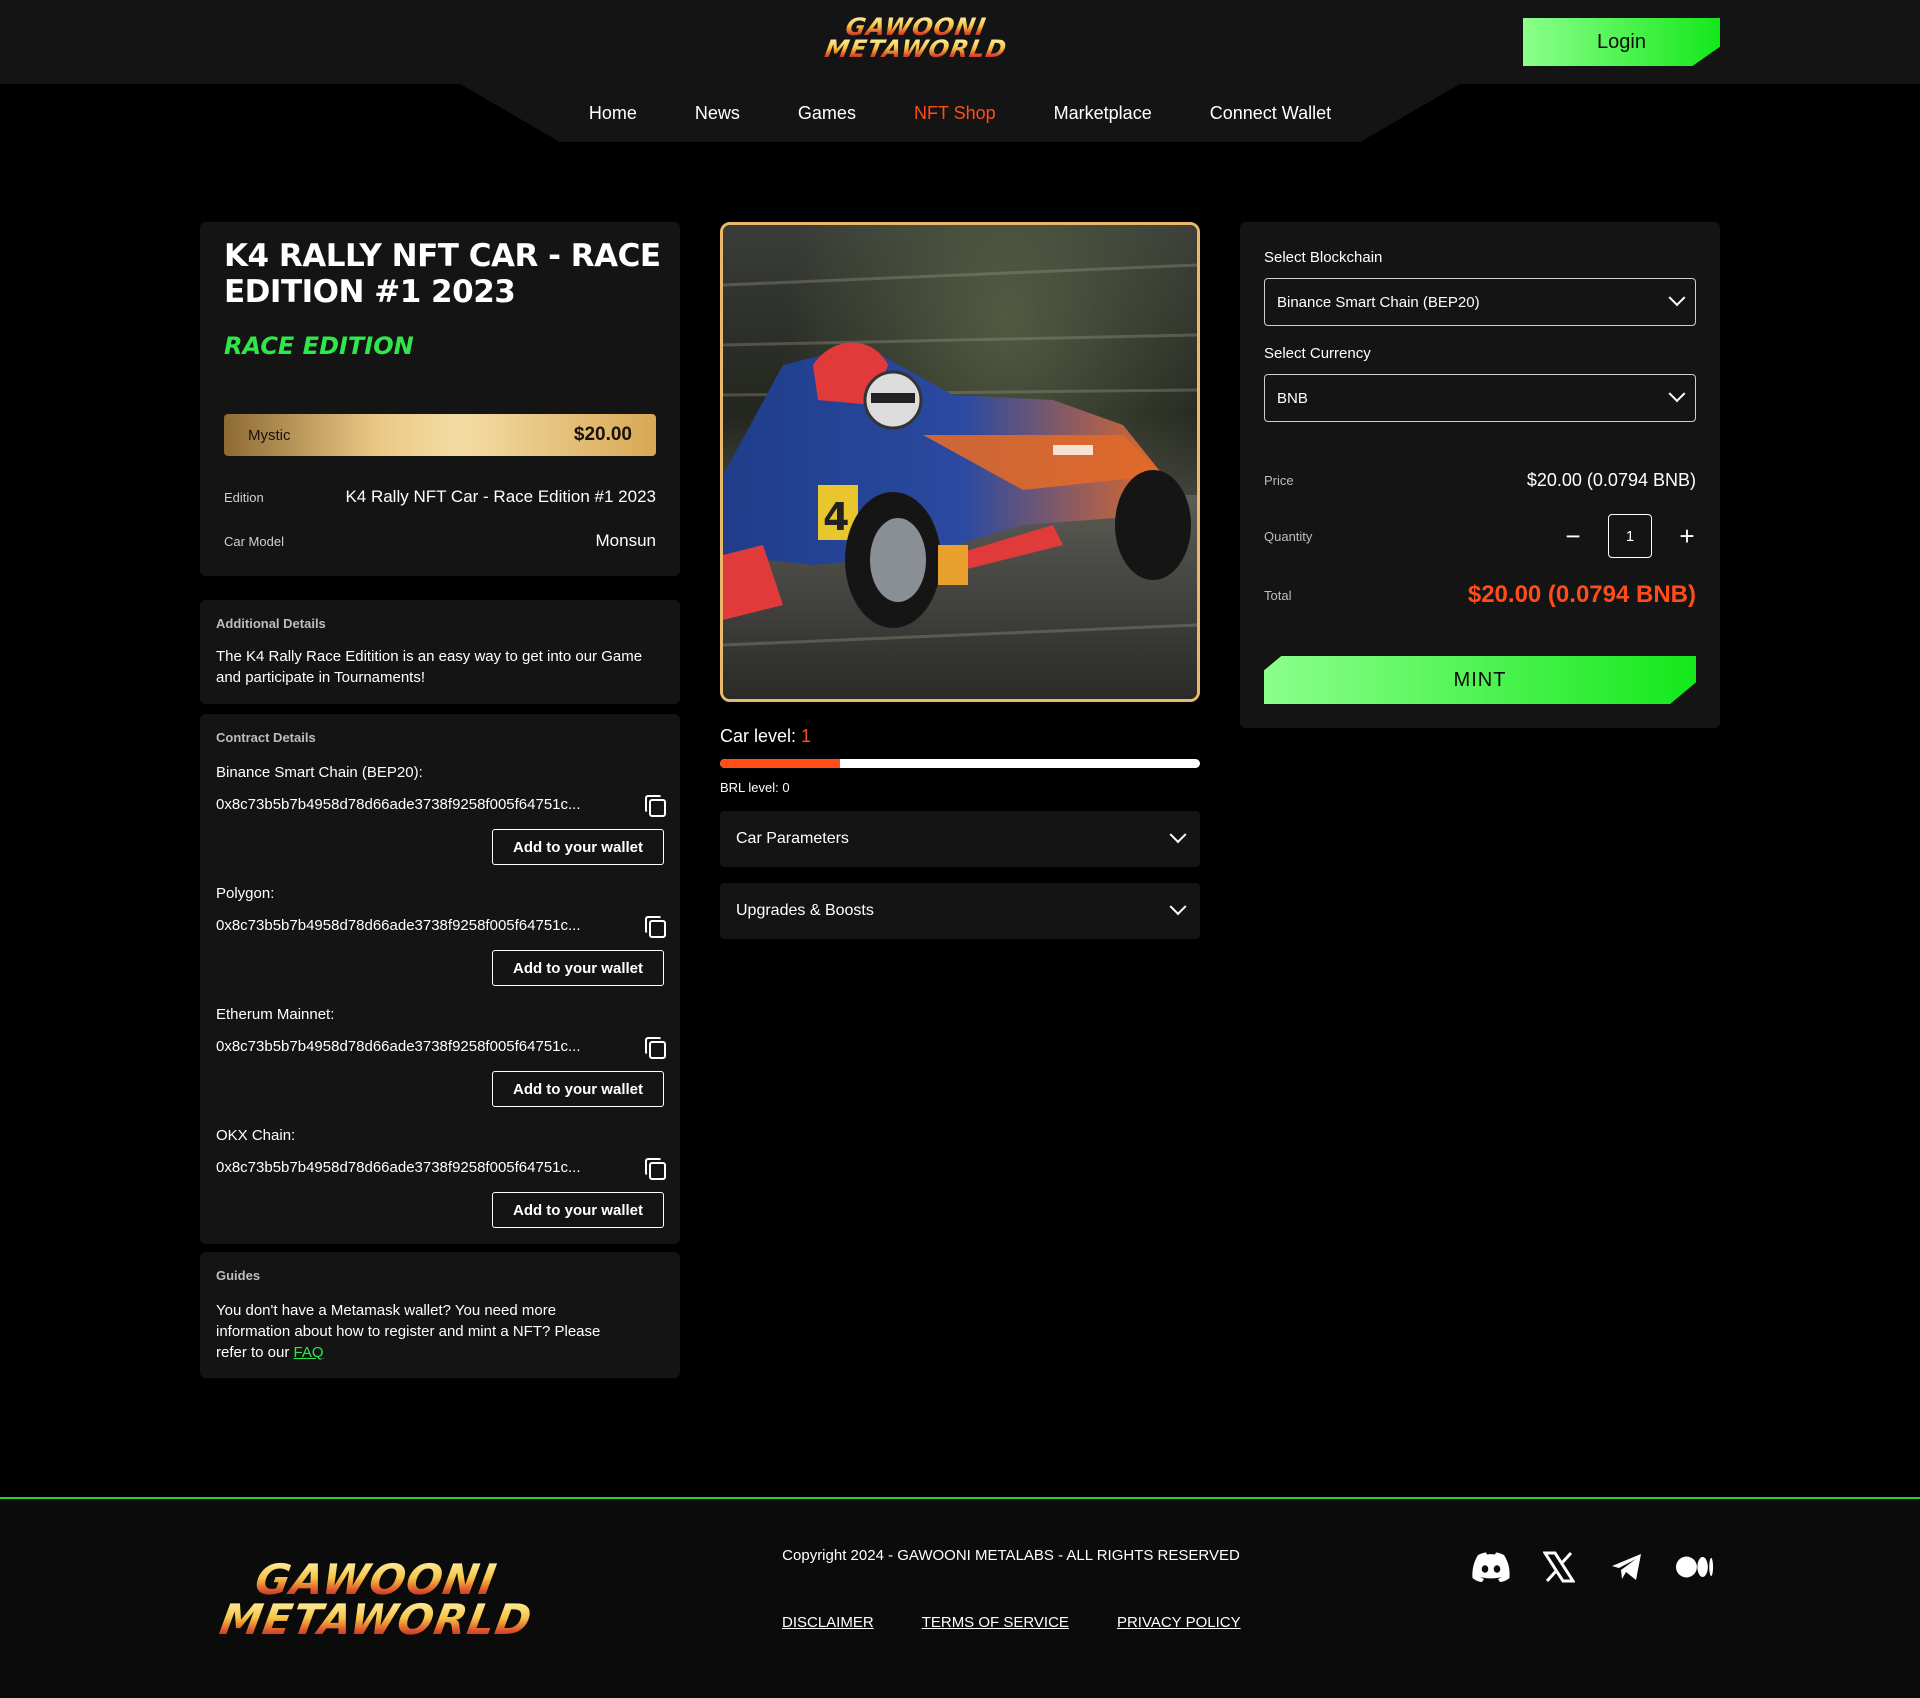 The height and width of the screenshot is (1698, 1920). Describe the element at coordinates (1573, 536) in the screenshot. I see `minus-icon: −` at that location.